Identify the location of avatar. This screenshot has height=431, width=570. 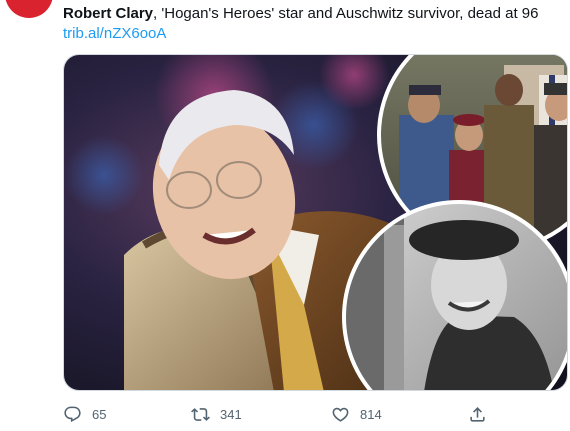
(29, 9).